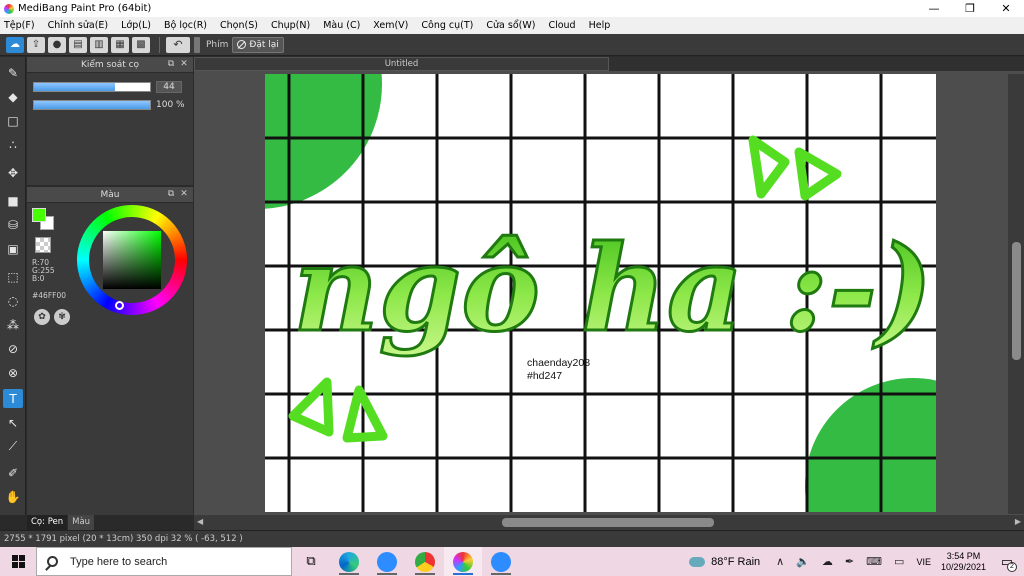 The width and height of the screenshot is (1024, 576). Describe the element at coordinates (1018, 521) in the screenshot. I see `scroll-right-arrow-icon: ▶` at that location.